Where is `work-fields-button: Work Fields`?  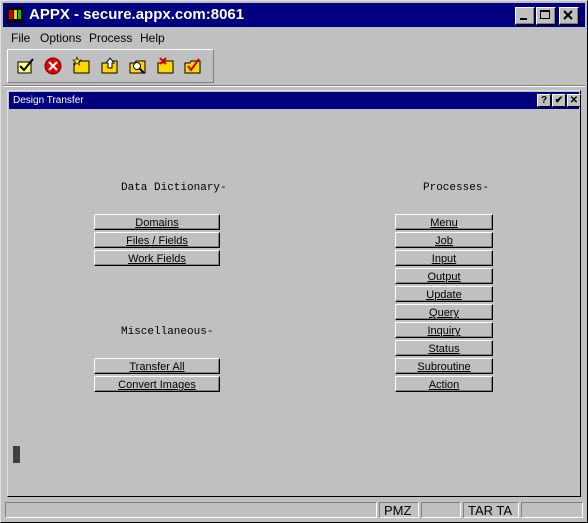
work-fields-button: Work Fields is located at coordinates (157, 258).